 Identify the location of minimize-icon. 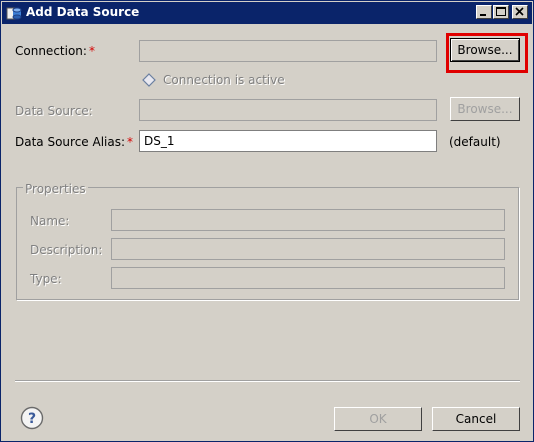
(483, 15).